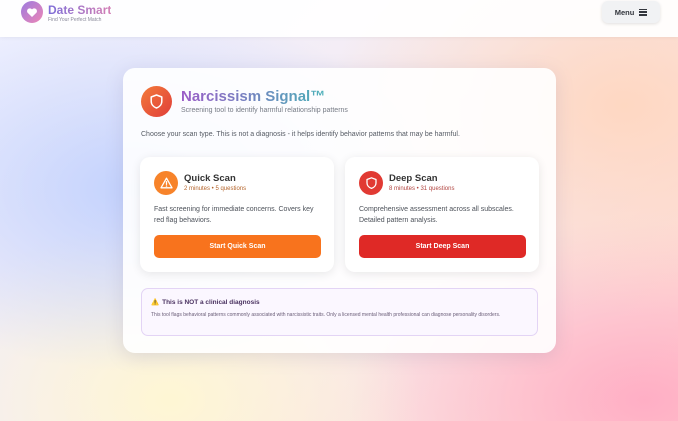 The height and width of the screenshot is (421, 678). I want to click on top-navigation-bar: Date Smart Find Your Perfect Match Menu, so click(339, 18).